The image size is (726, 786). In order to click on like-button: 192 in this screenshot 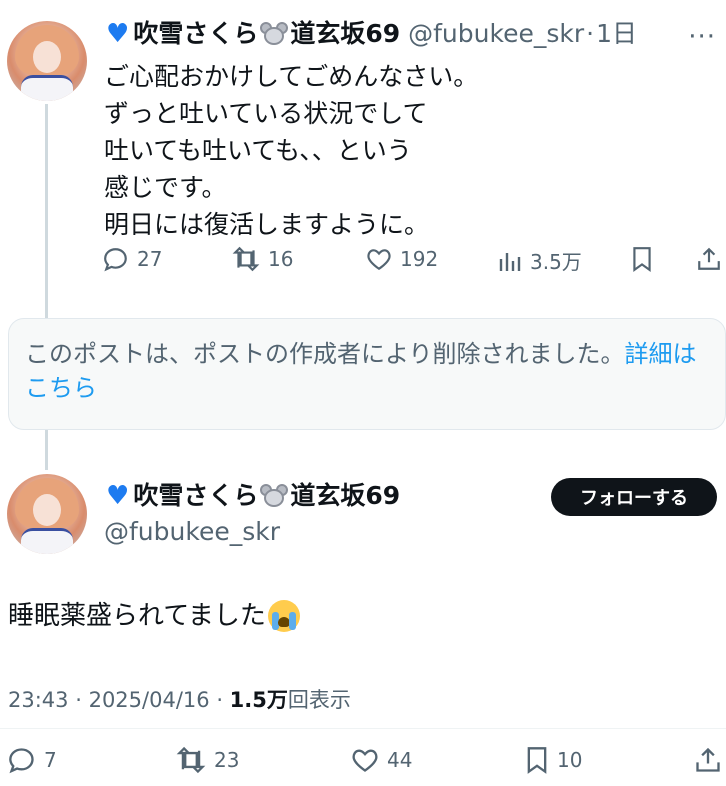, I will do `click(402, 259)`.